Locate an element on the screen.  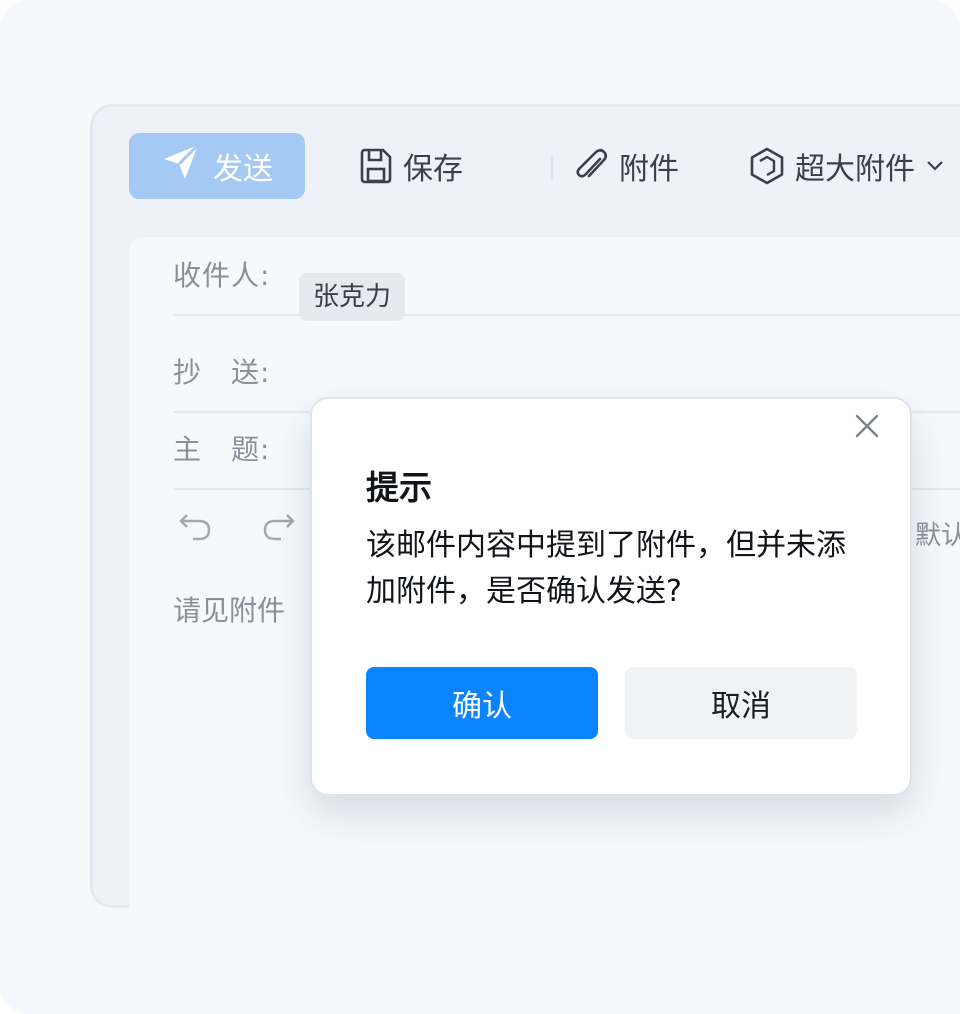
save-icon is located at coordinates (376, 166).